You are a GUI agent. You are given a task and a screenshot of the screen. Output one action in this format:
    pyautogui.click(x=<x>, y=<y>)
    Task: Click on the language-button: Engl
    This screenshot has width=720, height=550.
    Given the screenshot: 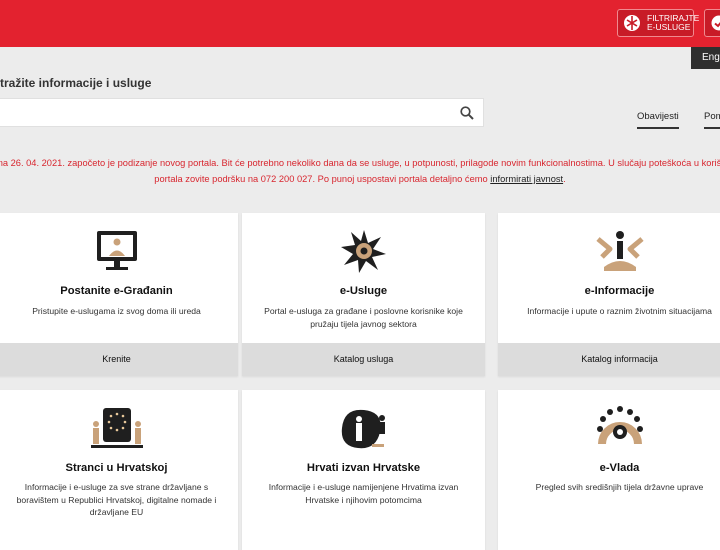 What is the action you would take?
    pyautogui.click(x=705, y=58)
    